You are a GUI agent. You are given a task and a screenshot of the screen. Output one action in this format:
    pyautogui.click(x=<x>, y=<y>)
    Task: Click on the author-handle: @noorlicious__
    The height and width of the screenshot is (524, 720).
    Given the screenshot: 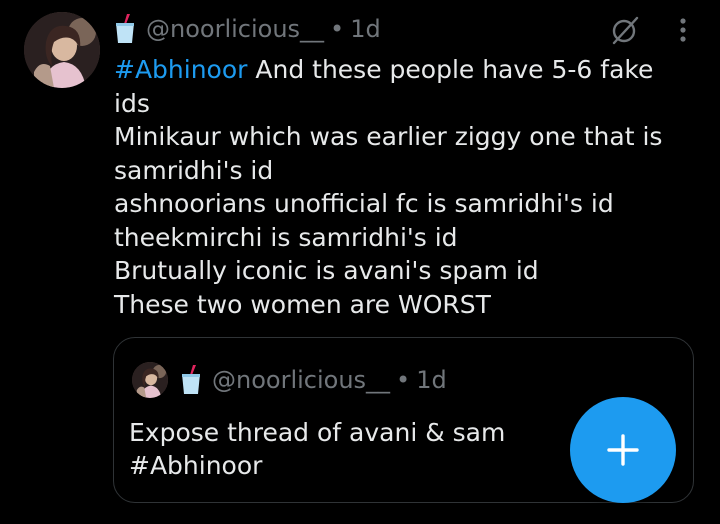 What is the action you would take?
    pyautogui.click(x=235, y=29)
    